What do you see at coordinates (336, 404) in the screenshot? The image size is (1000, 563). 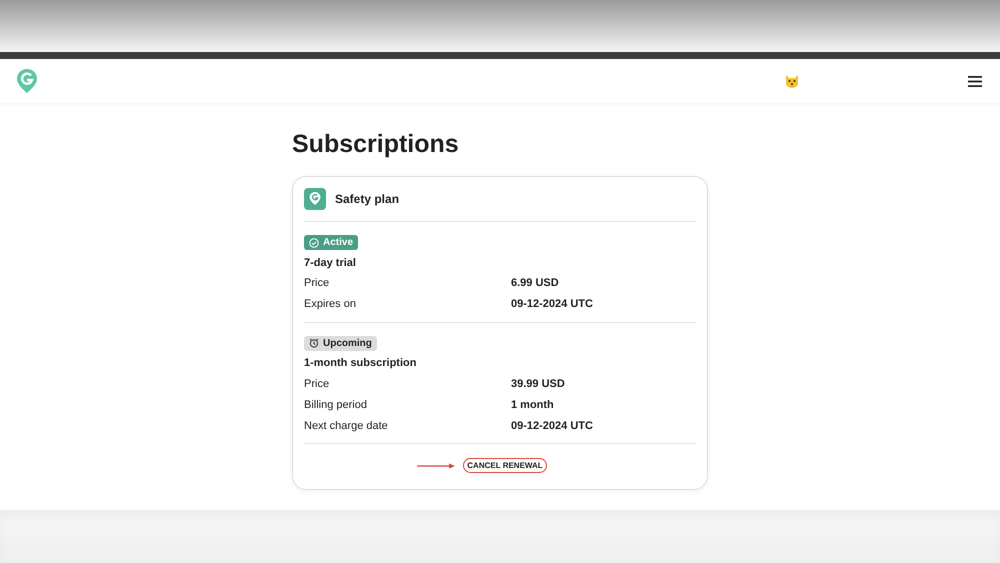 I see `row-label: Billing period` at bounding box center [336, 404].